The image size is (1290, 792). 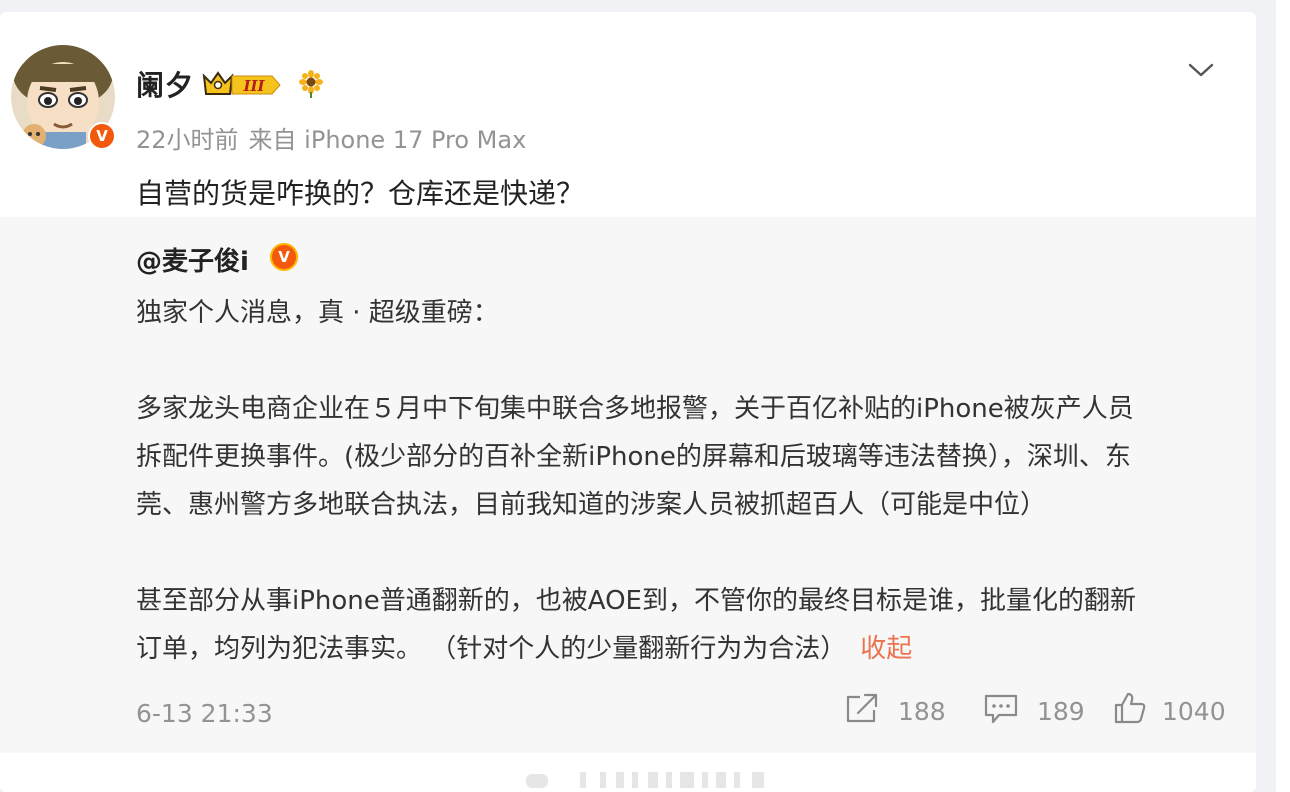 I want to click on repost-line: 莞、惠州警方多地联合执法，目前我知道的涉案人员被抓超百人（可能是中位）, so click(x=591, y=505).